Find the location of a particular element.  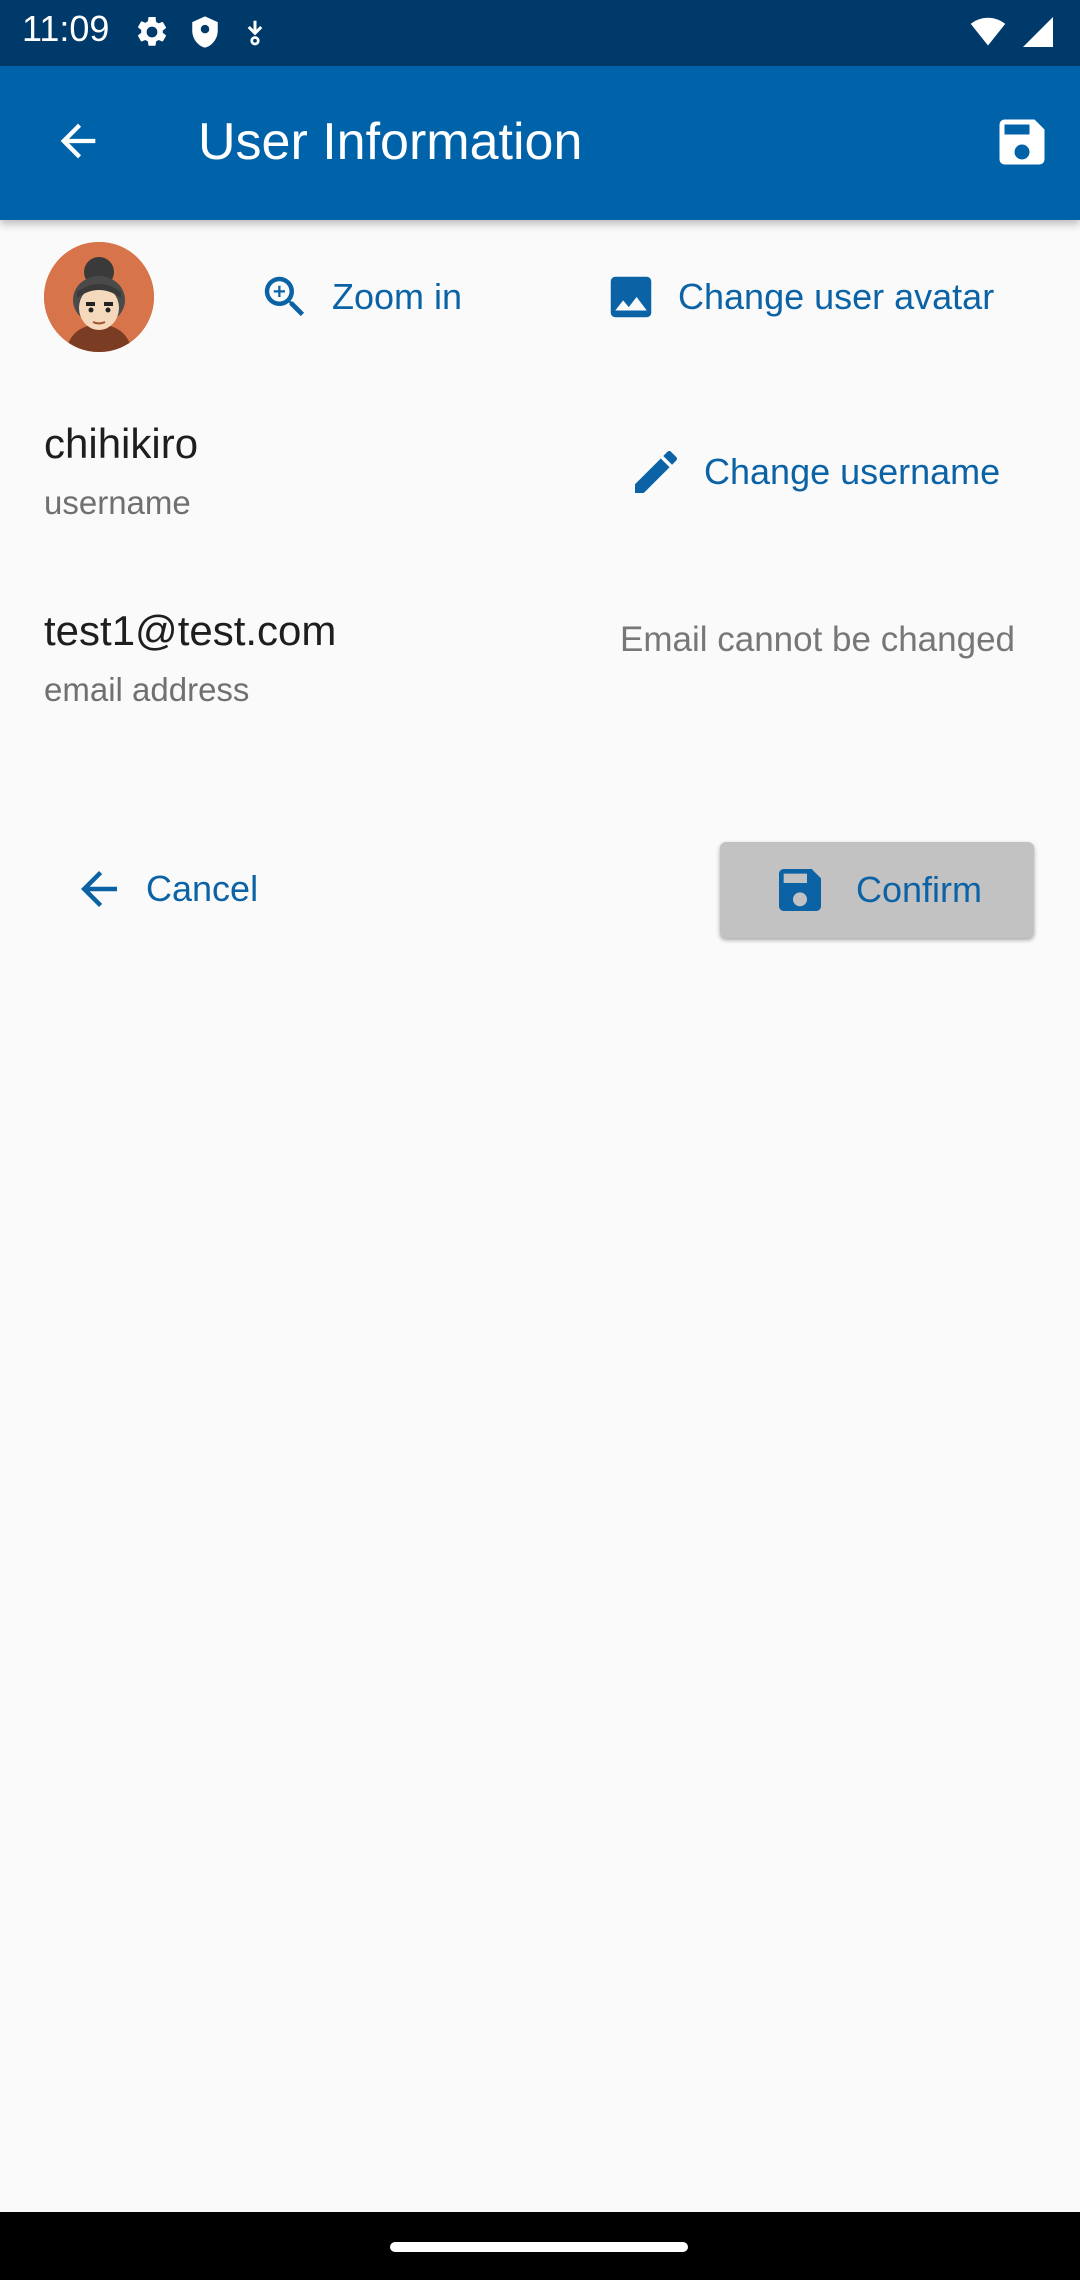

app-bar: User Information is located at coordinates (540, 143).